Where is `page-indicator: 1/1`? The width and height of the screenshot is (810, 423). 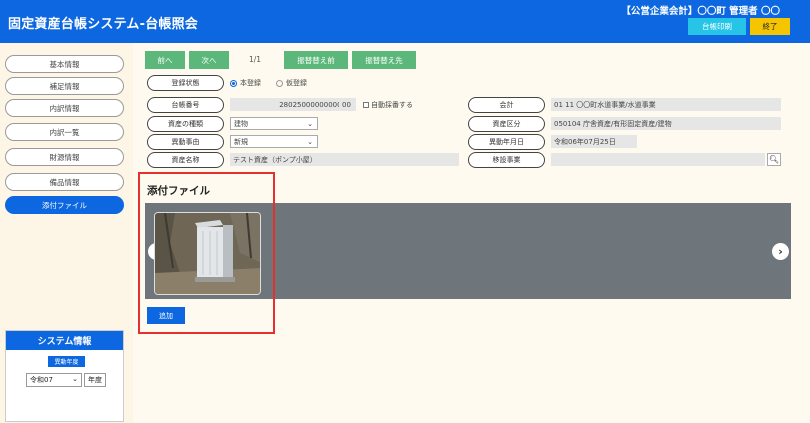 page-indicator: 1/1 is located at coordinates (255, 59).